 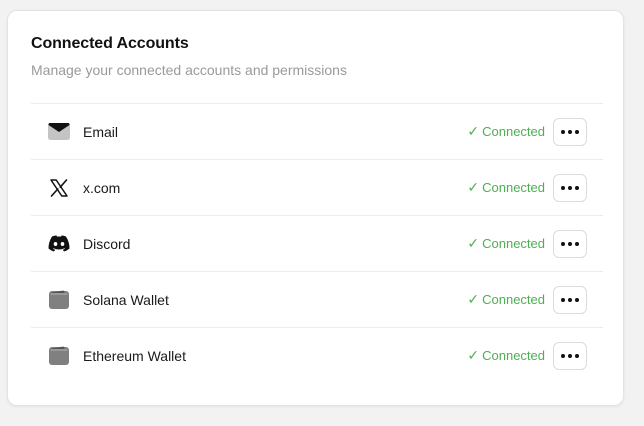 What do you see at coordinates (317, 188) in the screenshot?
I see `account-row-x: x.com ✓ Connected` at bounding box center [317, 188].